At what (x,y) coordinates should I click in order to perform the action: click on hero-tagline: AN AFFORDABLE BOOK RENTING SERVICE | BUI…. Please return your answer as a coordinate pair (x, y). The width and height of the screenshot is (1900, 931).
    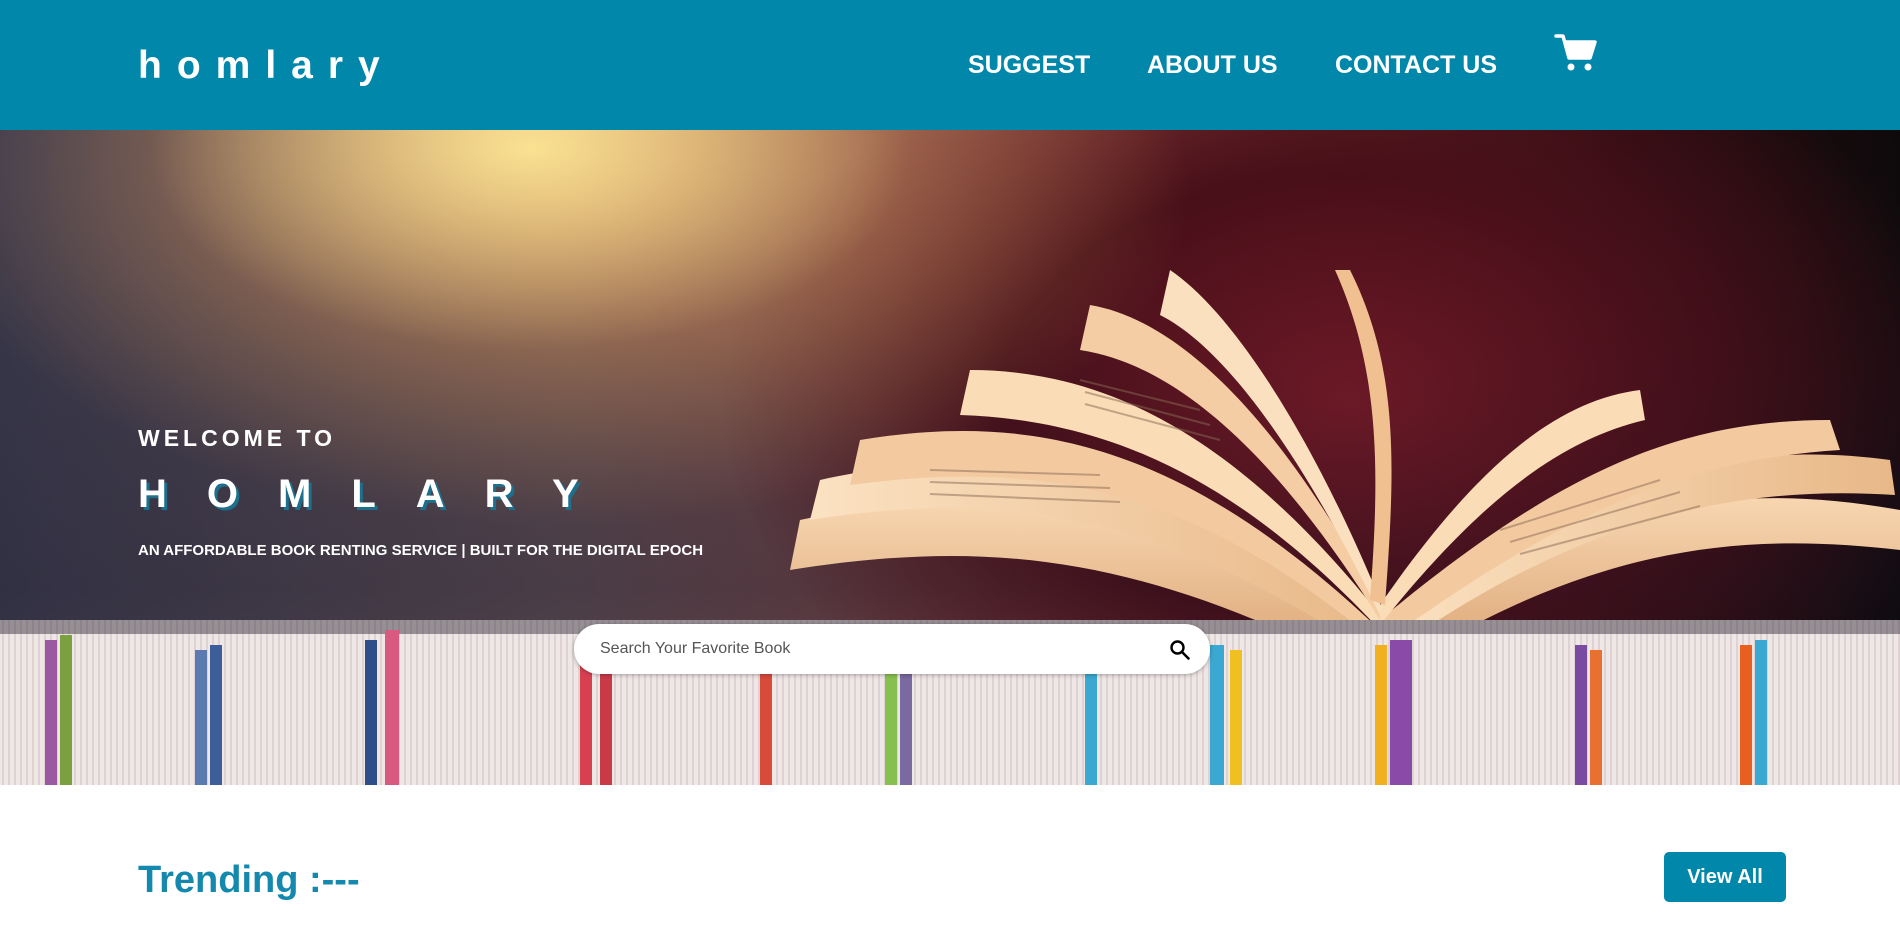
    Looking at the image, I should click on (421, 550).